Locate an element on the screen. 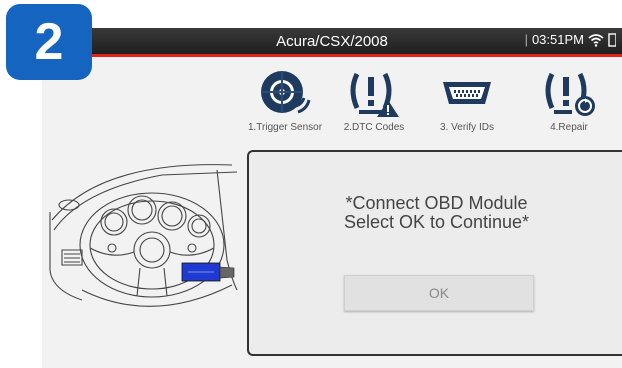 The height and width of the screenshot is (368, 622). menu-repair: 4.Repair is located at coordinates (569, 100).